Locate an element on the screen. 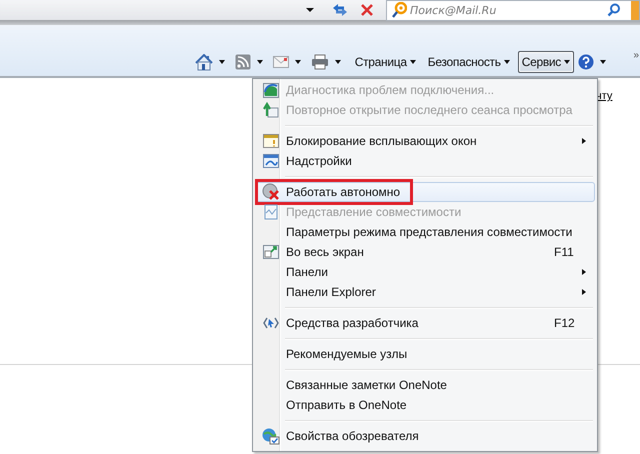 The height and width of the screenshot is (454, 640). command-menu-button: Страница is located at coordinates (385, 62).